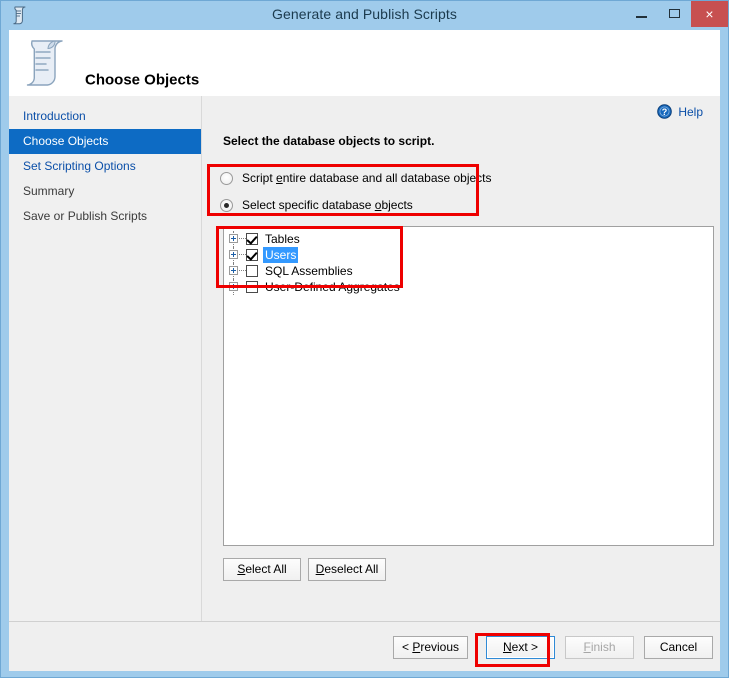 This screenshot has width=729, height=678. What do you see at coordinates (282, 239) in the screenshot?
I see `tree-item-label: Tables` at bounding box center [282, 239].